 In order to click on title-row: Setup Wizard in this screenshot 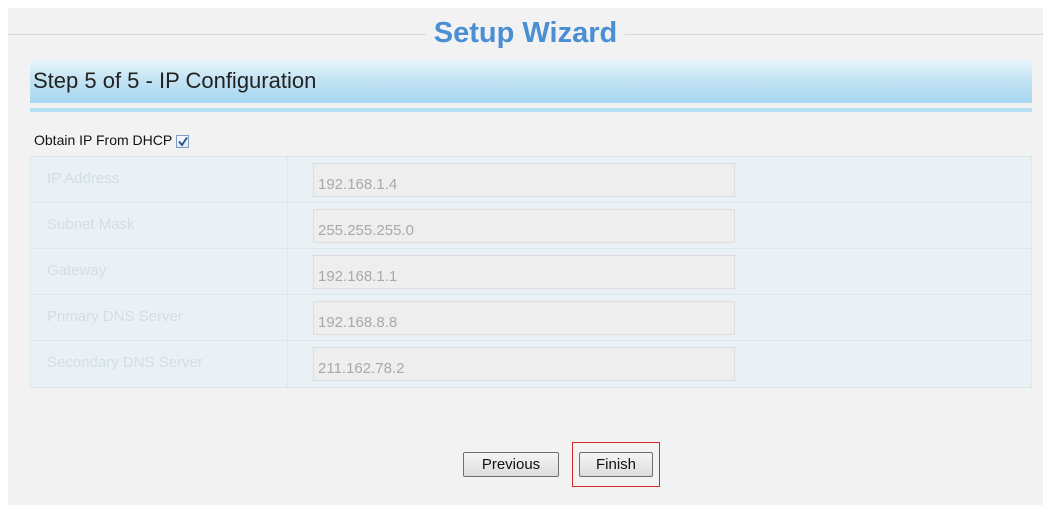, I will do `click(525, 33)`.